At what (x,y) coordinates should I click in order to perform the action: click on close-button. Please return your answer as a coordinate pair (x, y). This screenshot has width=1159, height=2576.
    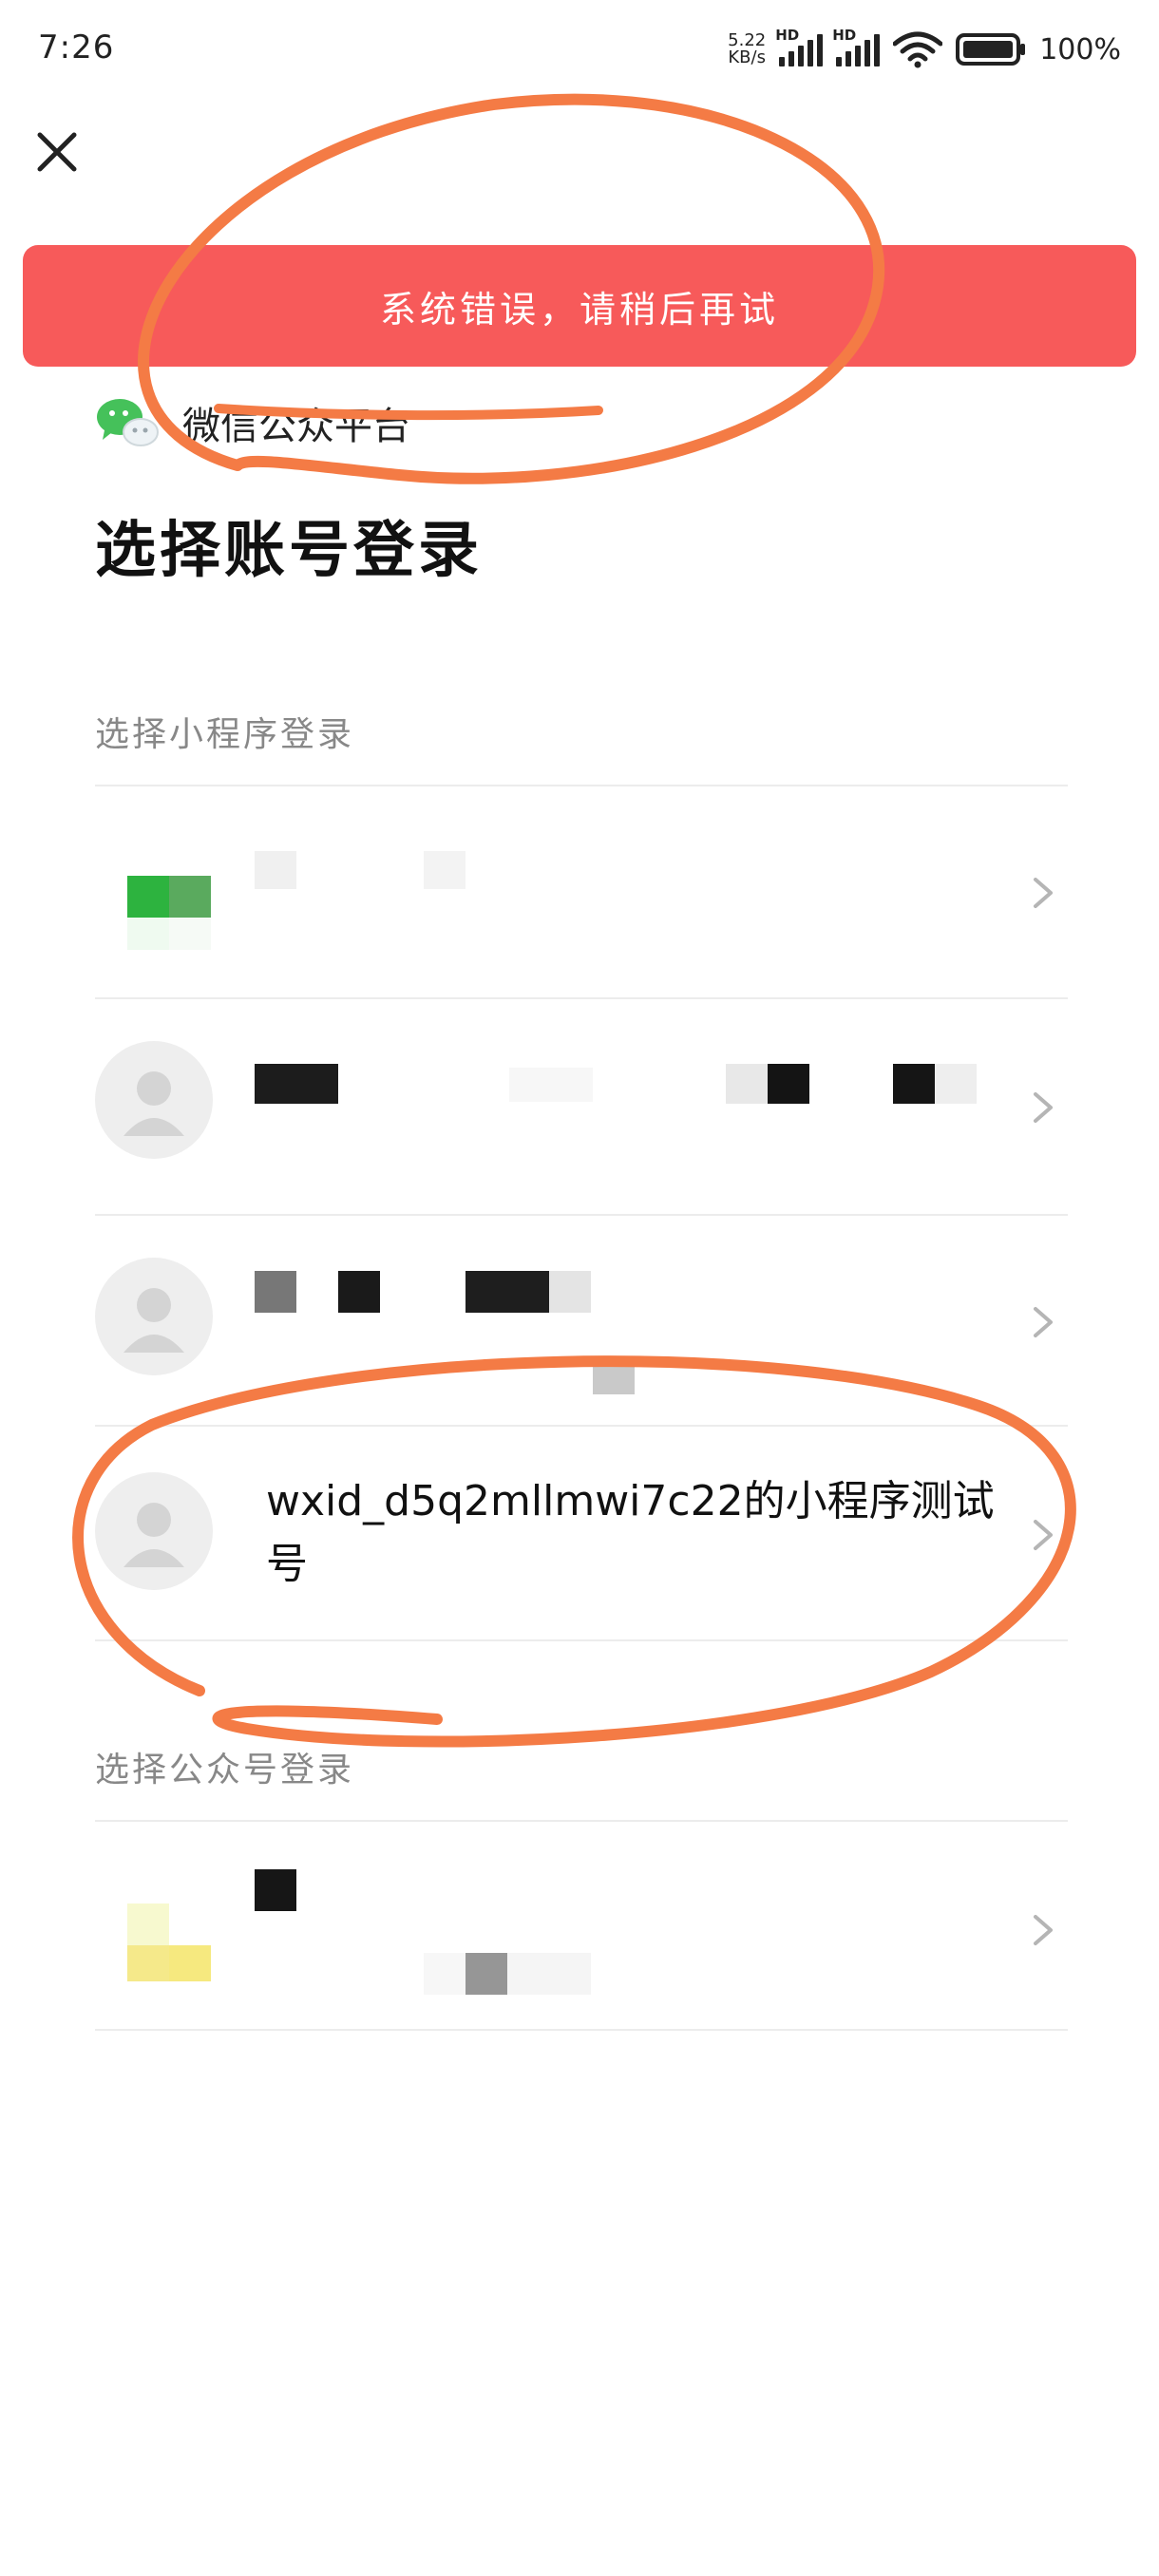
    Looking at the image, I should click on (57, 151).